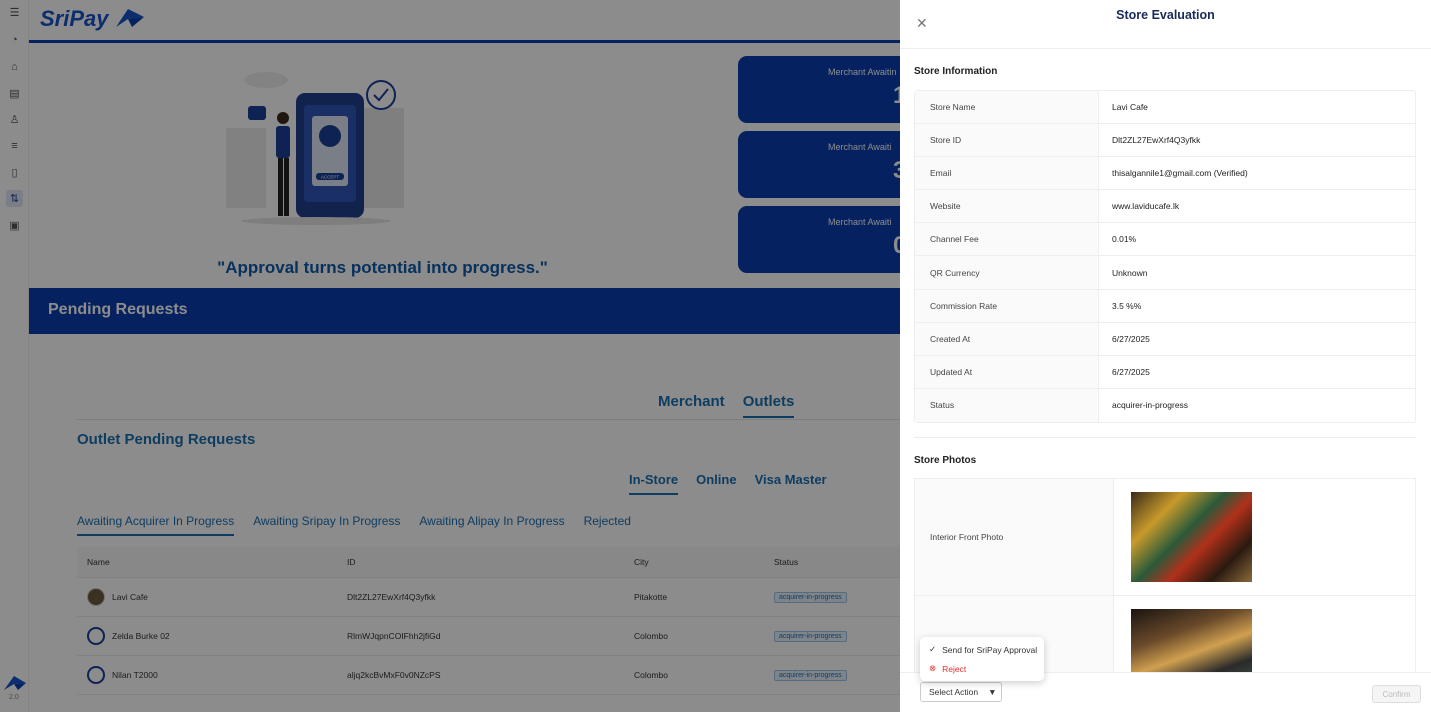  Describe the element at coordinates (1007, 206) in the screenshot. I see `info-key: Website` at that location.